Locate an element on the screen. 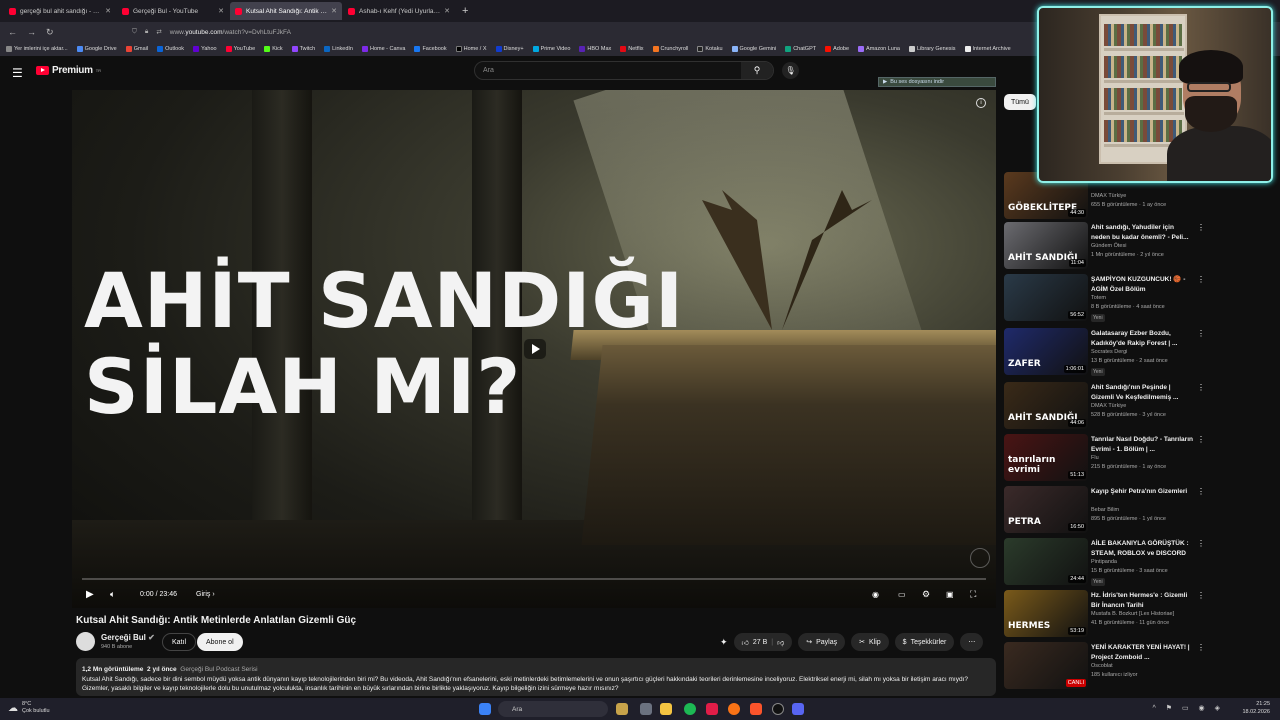 This screenshot has width=1280, height=720. browser-tab: Gerçeği Bul - YouTube ✕ is located at coordinates (173, 11).